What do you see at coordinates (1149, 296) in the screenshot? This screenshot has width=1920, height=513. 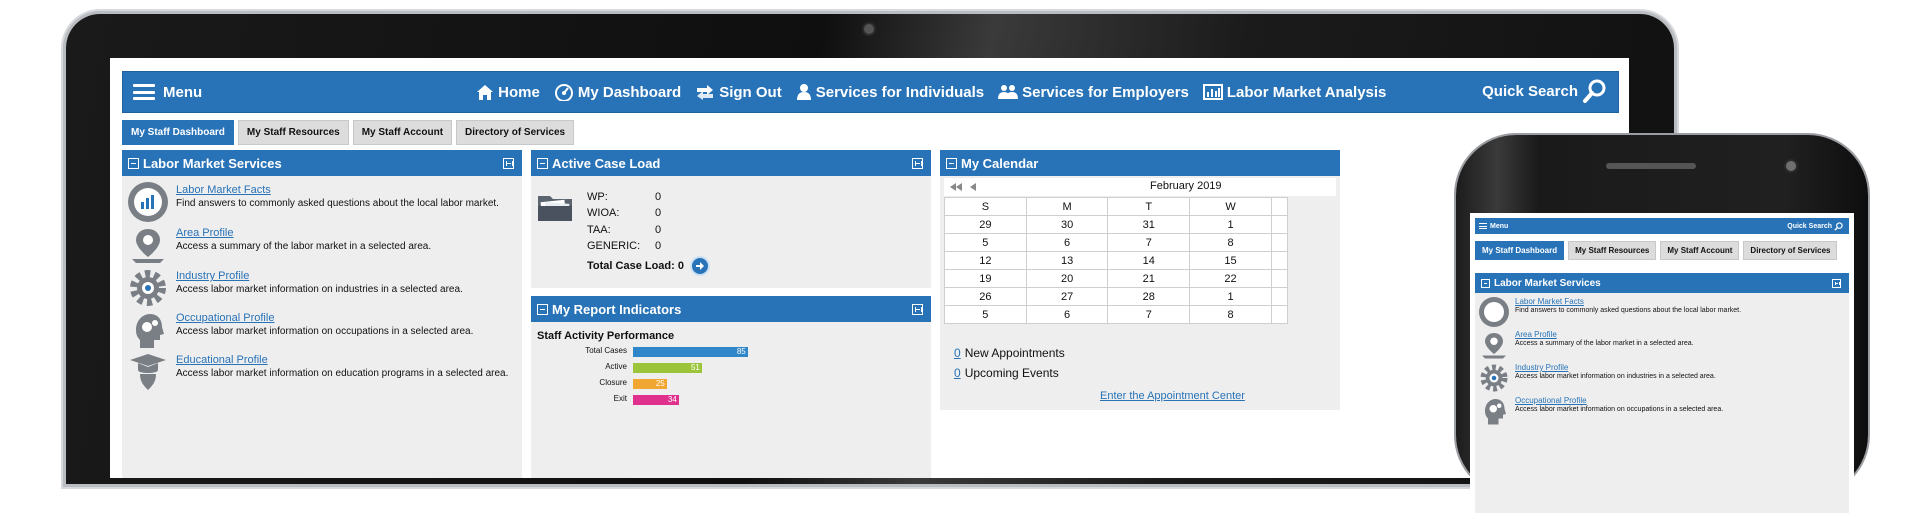 I see `calendar-day: 28` at bounding box center [1149, 296].